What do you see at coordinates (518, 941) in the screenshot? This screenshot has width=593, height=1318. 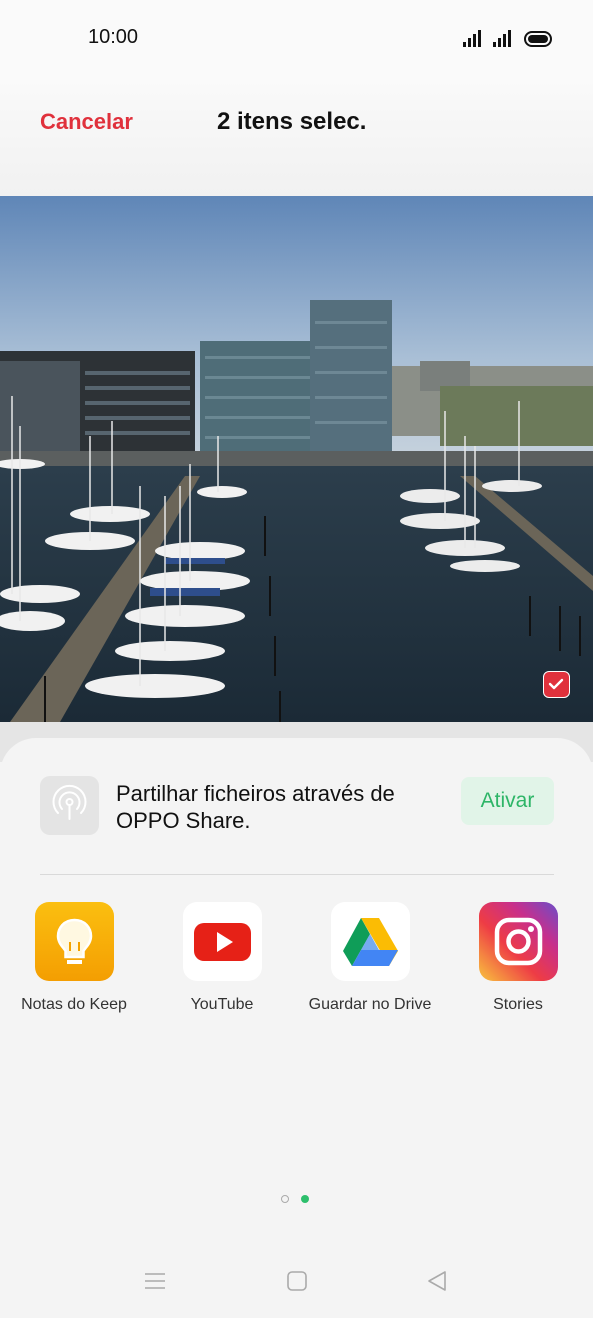 I see `instagram-icon` at bounding box center [518, 941].